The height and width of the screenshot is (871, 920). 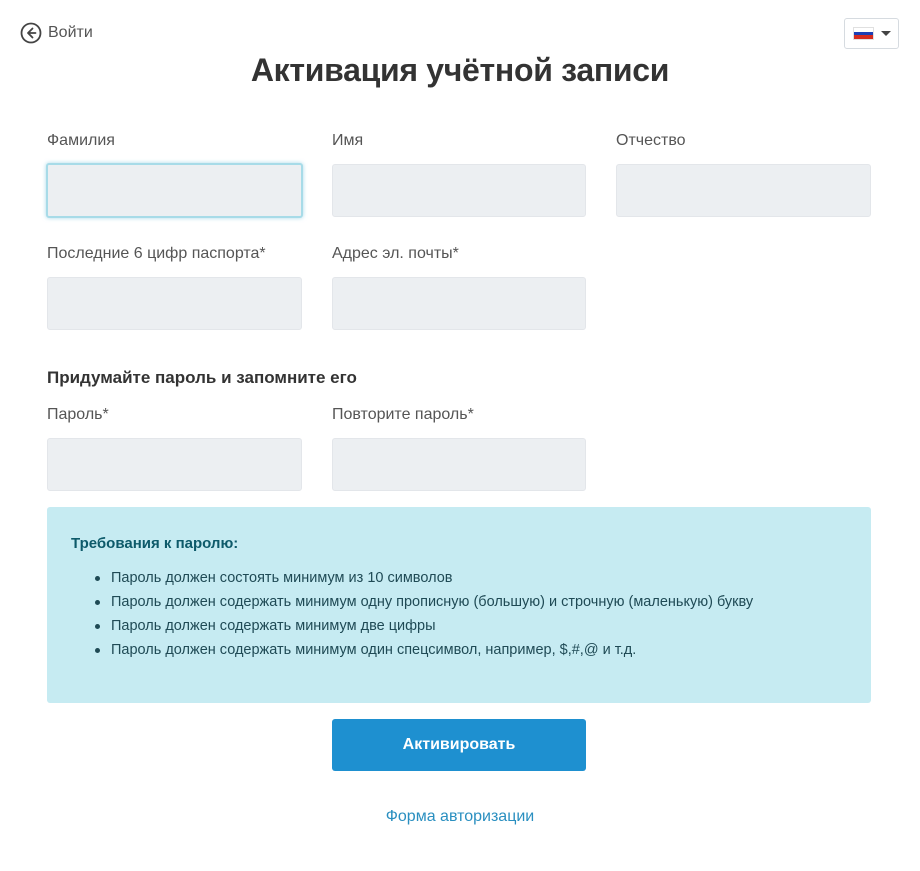 What do you see at coordinates (651, 140) in the screenshot?
I see `middle-name-label: Отчество` at bounding box center [651, 140].